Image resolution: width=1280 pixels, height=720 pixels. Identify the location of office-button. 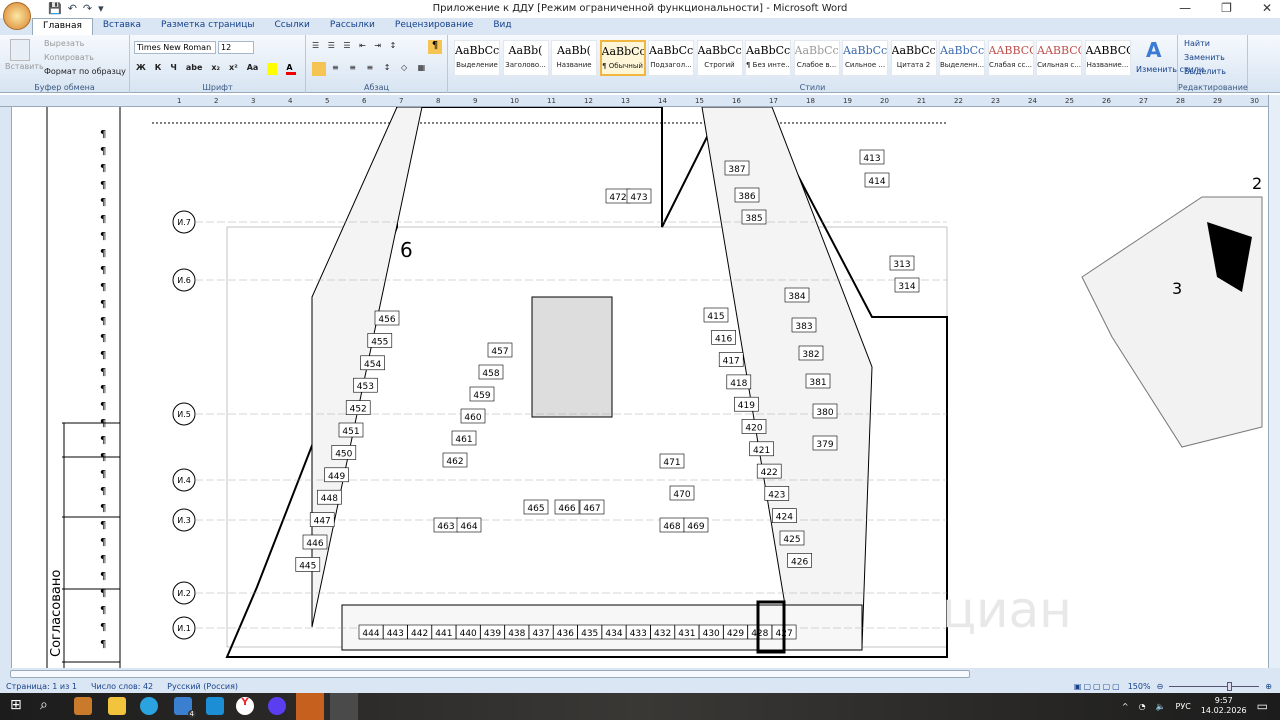
(17, 16).